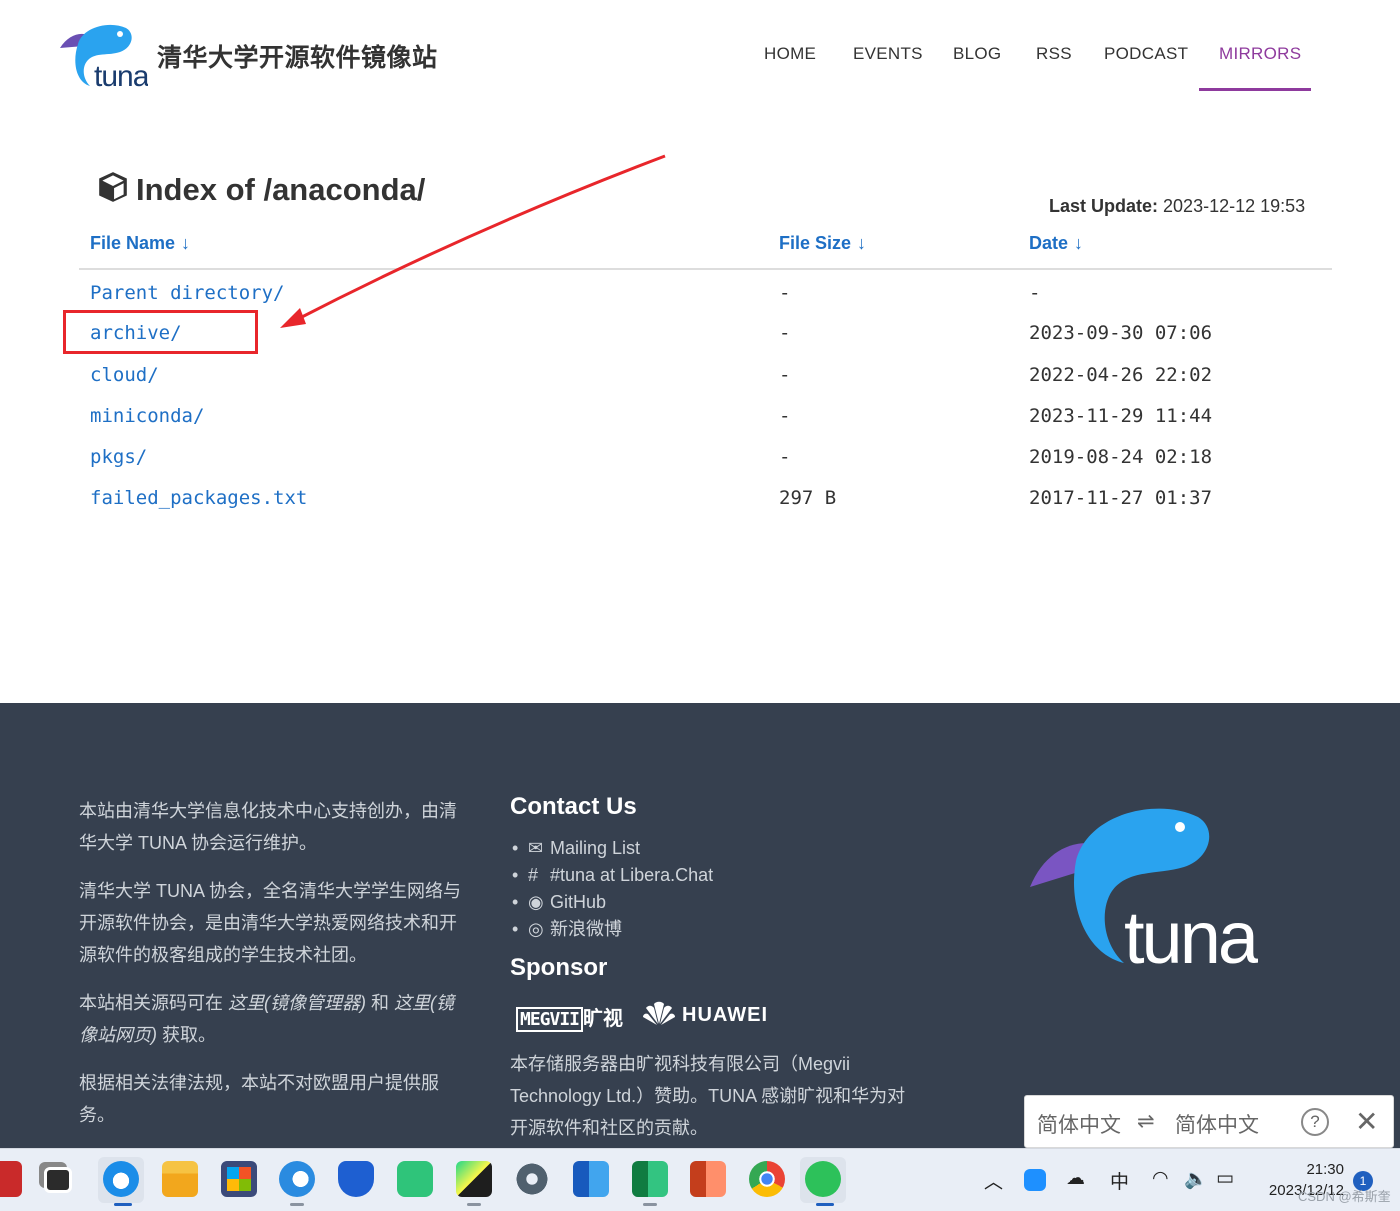 The width and height of the screenshot is (1400, 1211). Describe the element at coordinates (815, 243) in the screenshot. I see `column-header-file-size-label: File Size` at that location.